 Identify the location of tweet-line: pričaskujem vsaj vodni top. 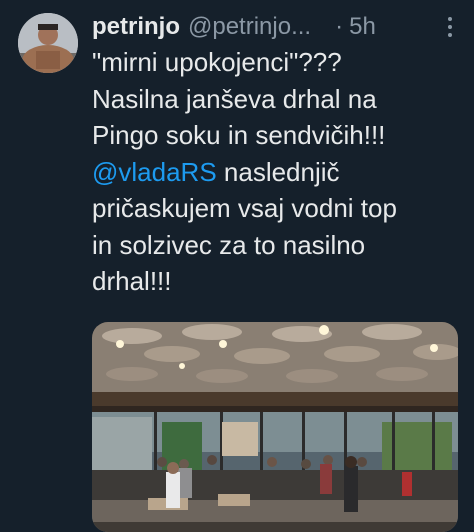
(244, 208).